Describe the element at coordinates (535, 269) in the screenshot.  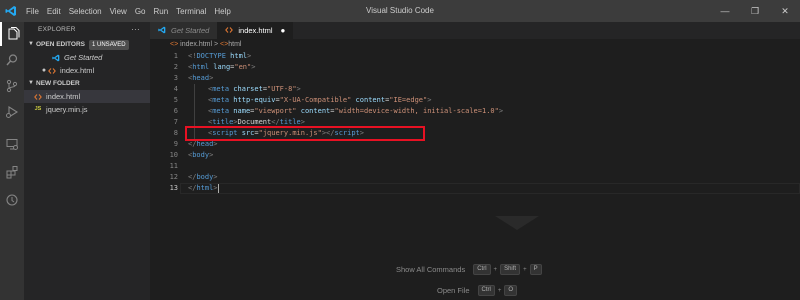
I see `kbd-key: P` at that location.